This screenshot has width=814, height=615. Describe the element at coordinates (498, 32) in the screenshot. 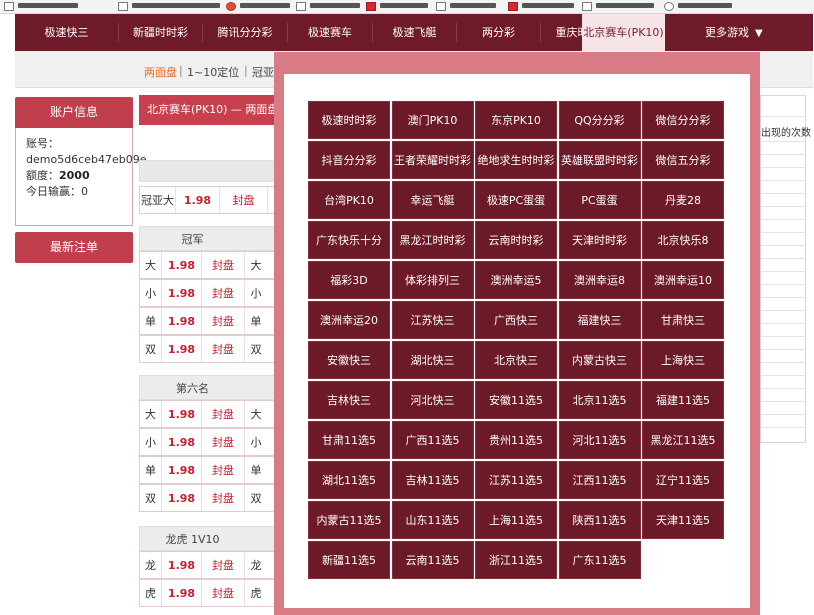

I see `nav-item-liangfencai: 两分彩` at that location.